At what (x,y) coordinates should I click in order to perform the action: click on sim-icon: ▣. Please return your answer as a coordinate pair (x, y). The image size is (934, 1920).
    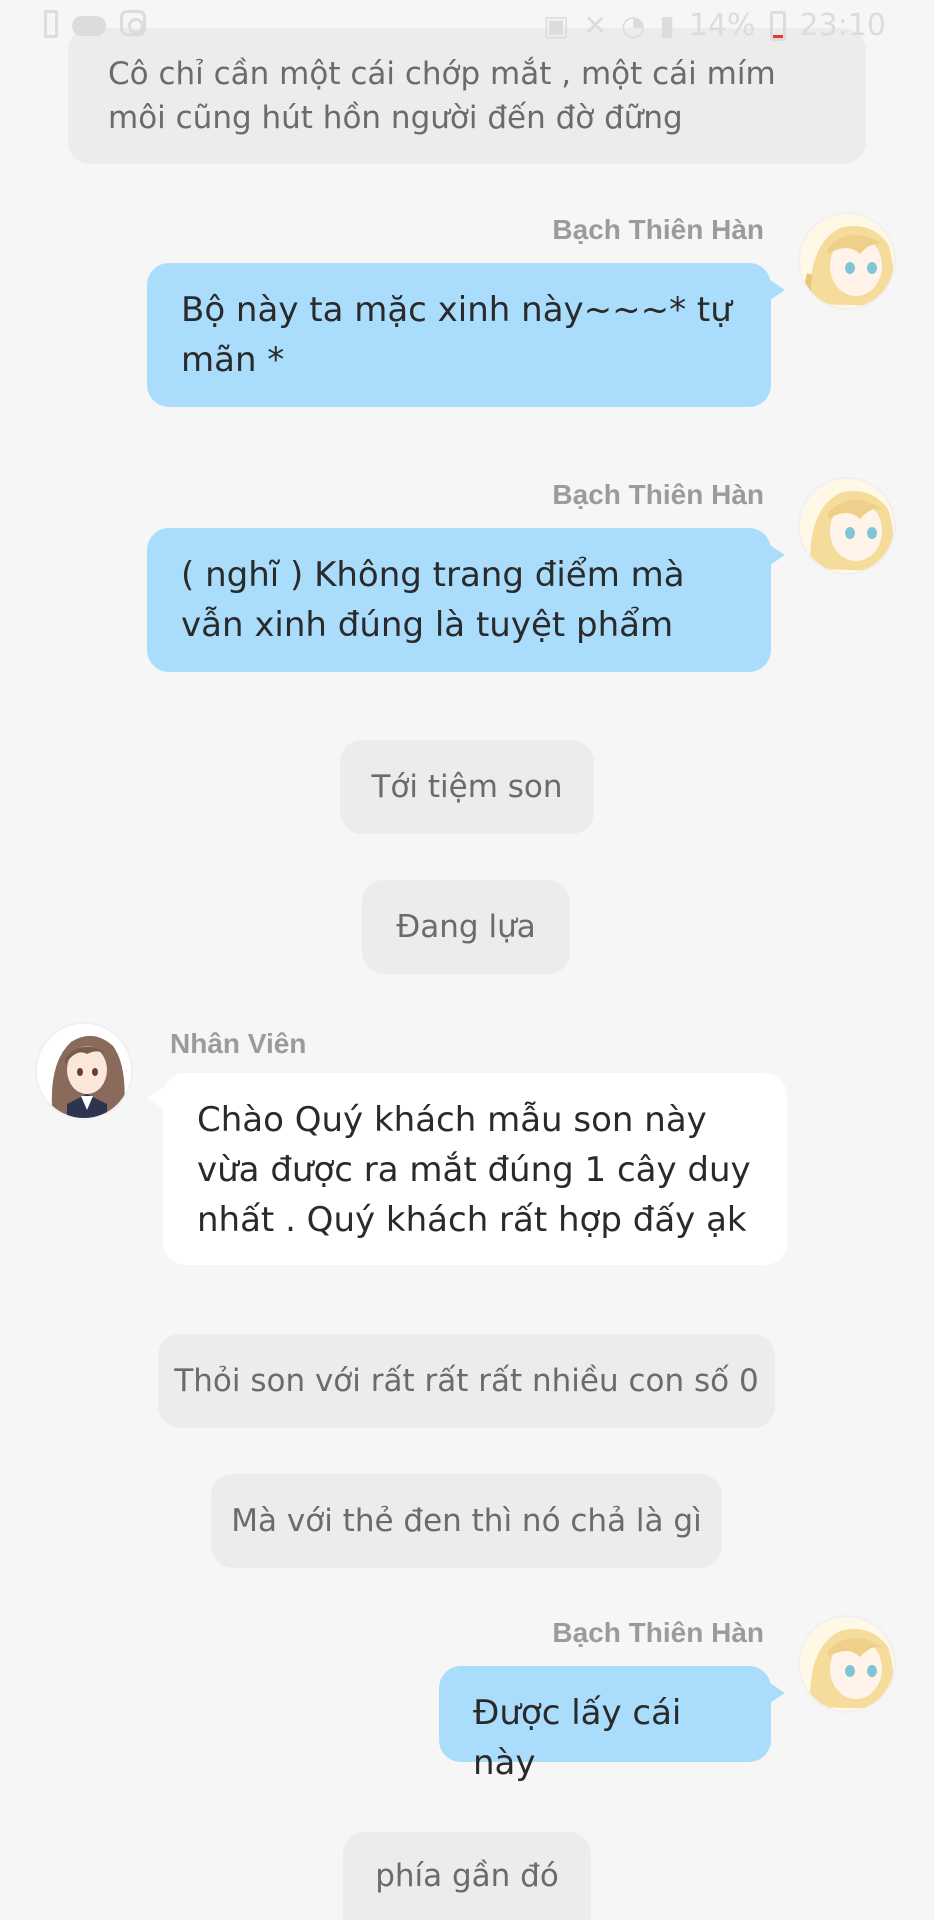
    Looking at the image, I should click on (556, 25).